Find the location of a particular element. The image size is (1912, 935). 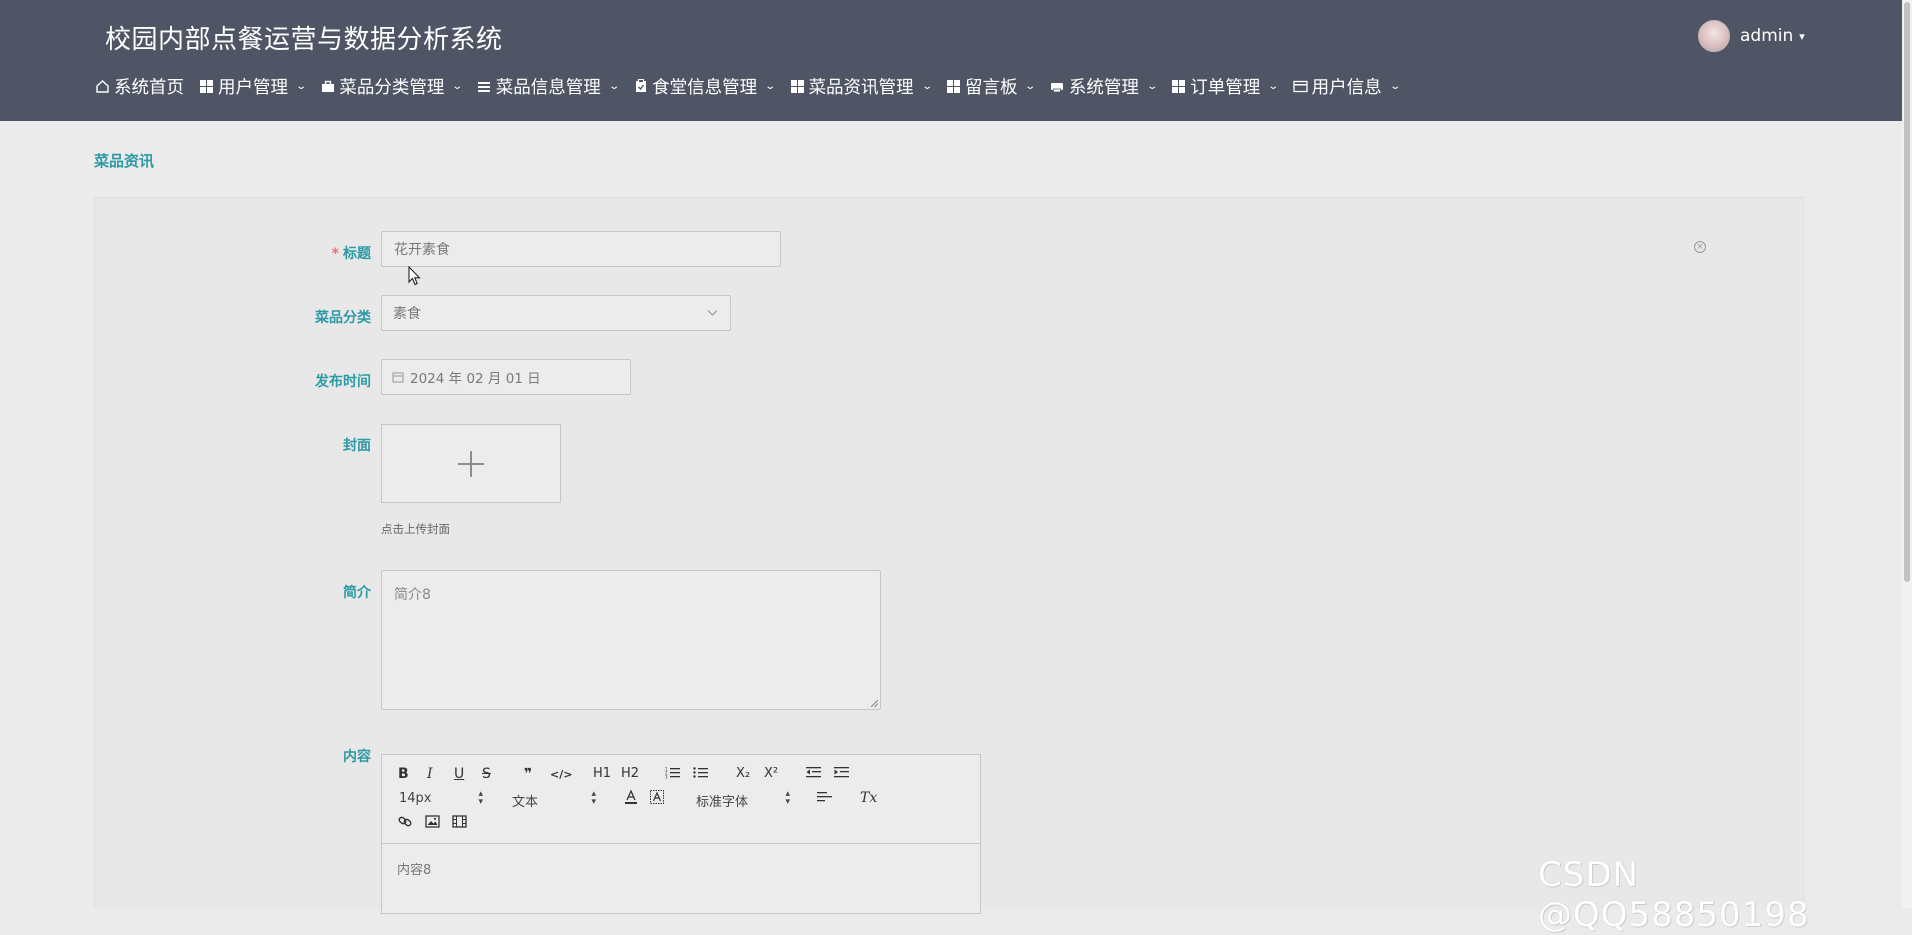

font-size-value: 14px is located at coordinates (415, 798).